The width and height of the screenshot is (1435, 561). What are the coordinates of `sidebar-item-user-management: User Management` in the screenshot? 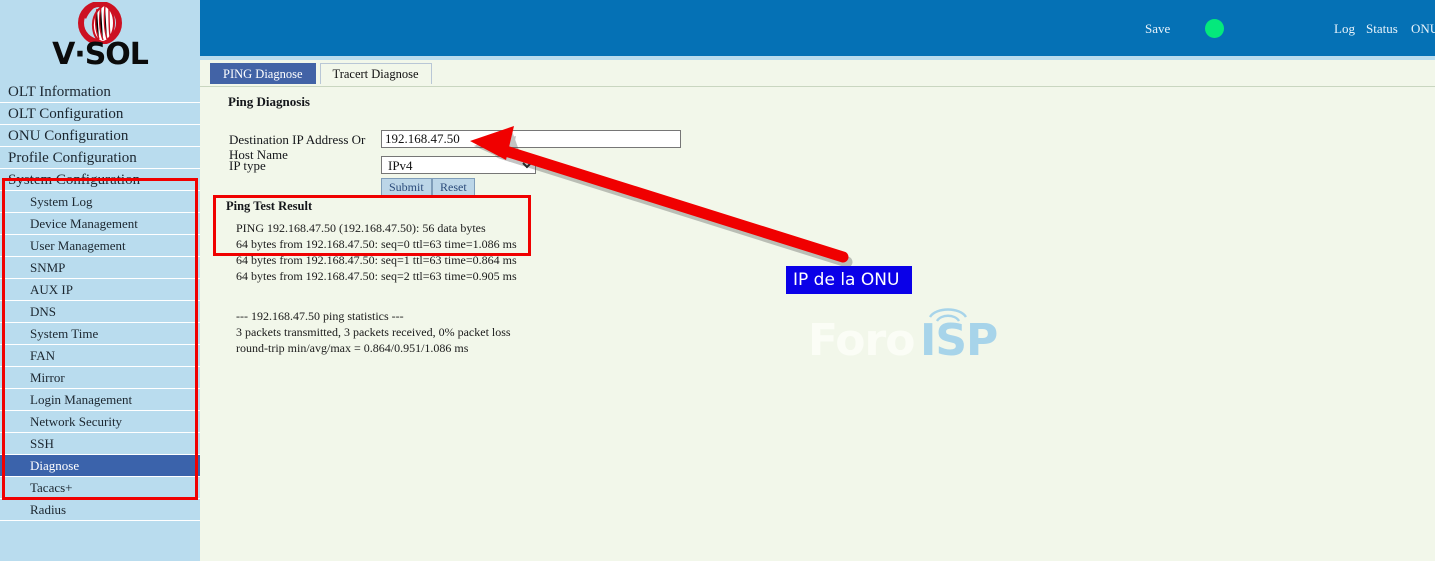 It's located at (100, 246).